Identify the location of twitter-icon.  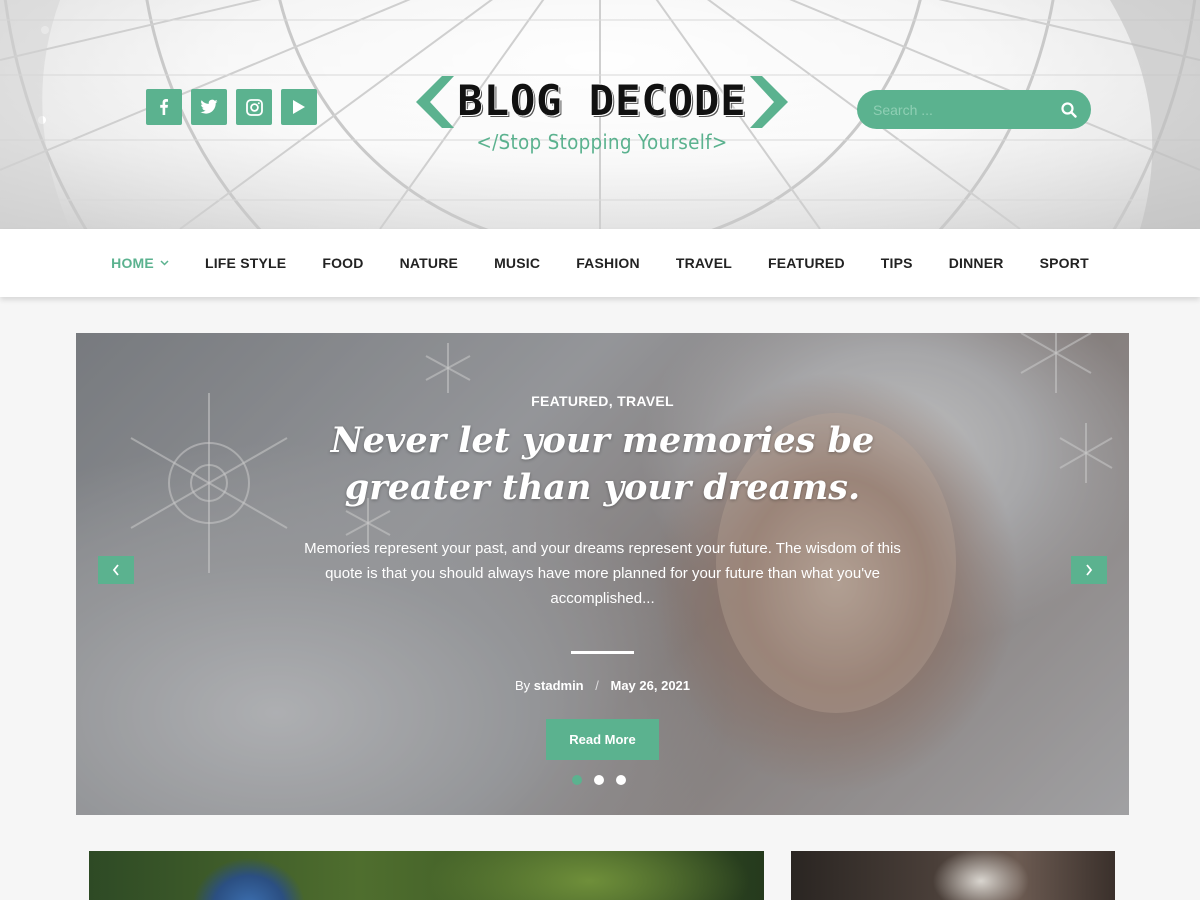
(209, 106).